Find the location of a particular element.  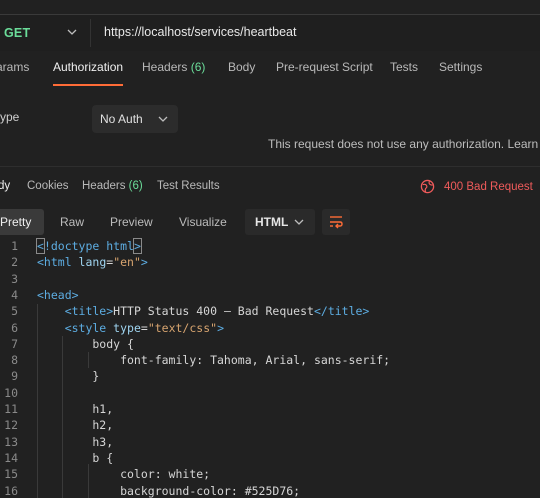

tab-headers: Headers (6) is located at coordinates (173, 67).